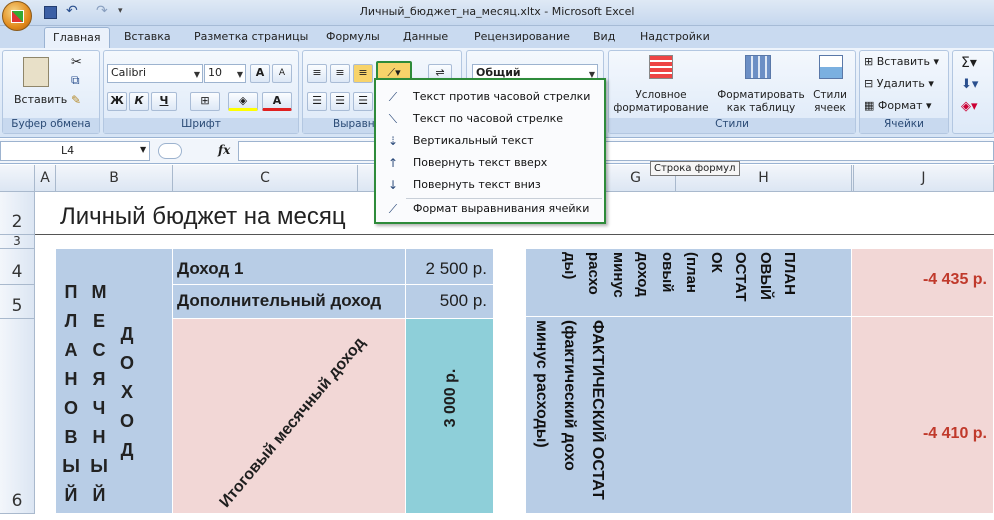 This screenshot has width=994, height=520. I want to click on row-header-3: 3, so click(17, 241).